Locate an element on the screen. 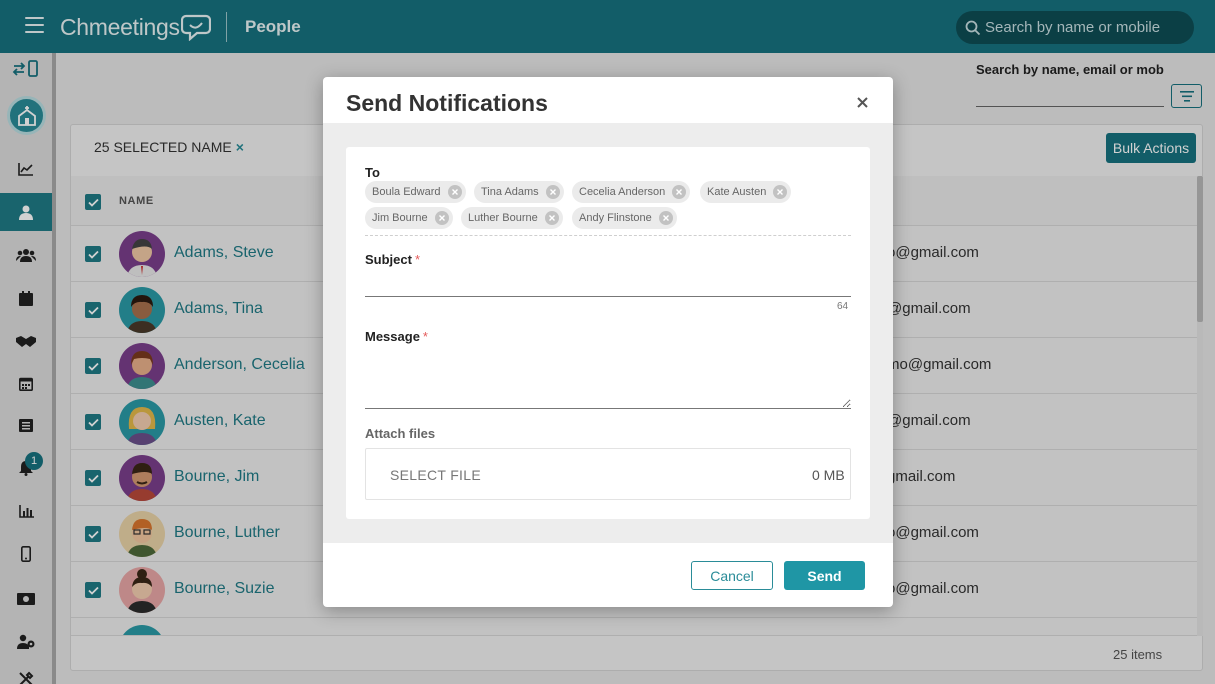 This screenshot has height=684, width=1215. recipient-chip: Cecelia Anderson is located at coordinates (631, 192).